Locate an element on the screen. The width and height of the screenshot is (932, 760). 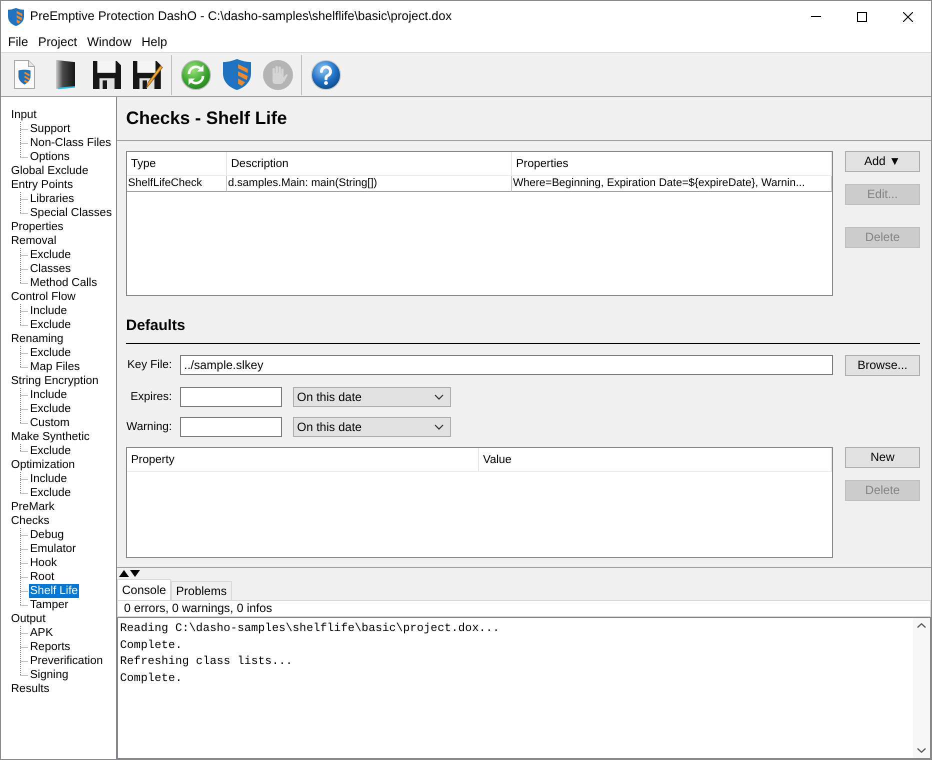
tree-item: Input is located at coordinates (24, 115).